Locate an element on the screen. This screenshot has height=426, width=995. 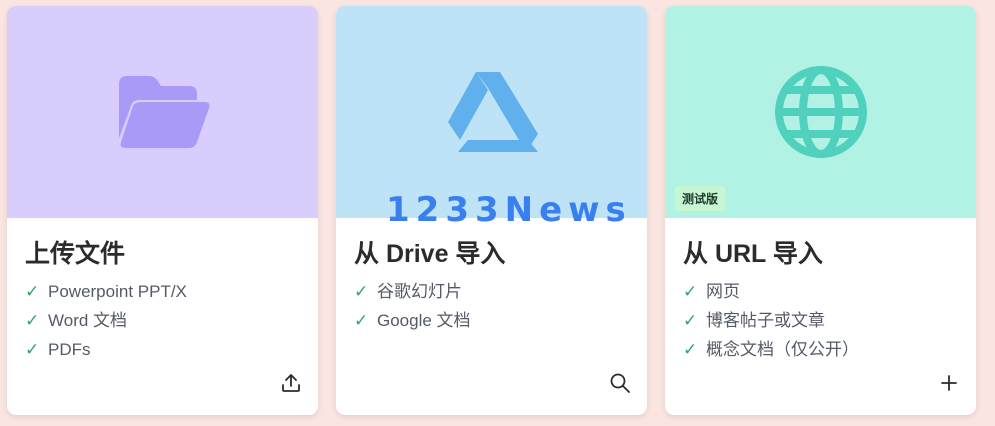
search-button is located at coordinates (620, 383).